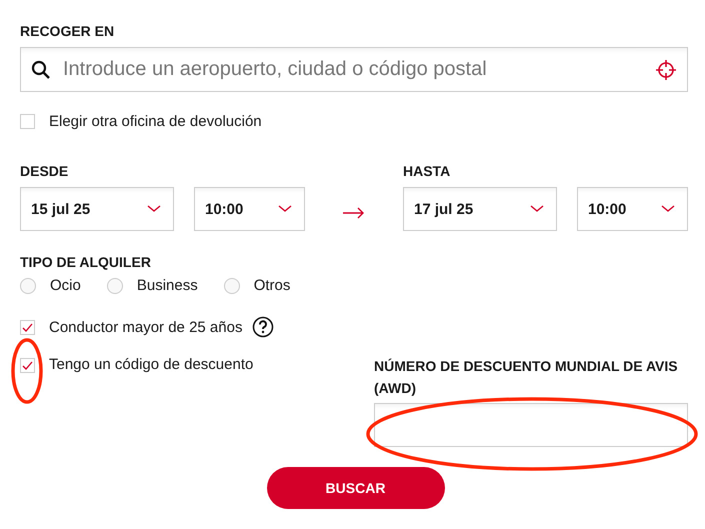  What do you see at coordinates (427, 171) in the screenshot?
I see `section-label: HASTA` at bounding box center [427, 171].